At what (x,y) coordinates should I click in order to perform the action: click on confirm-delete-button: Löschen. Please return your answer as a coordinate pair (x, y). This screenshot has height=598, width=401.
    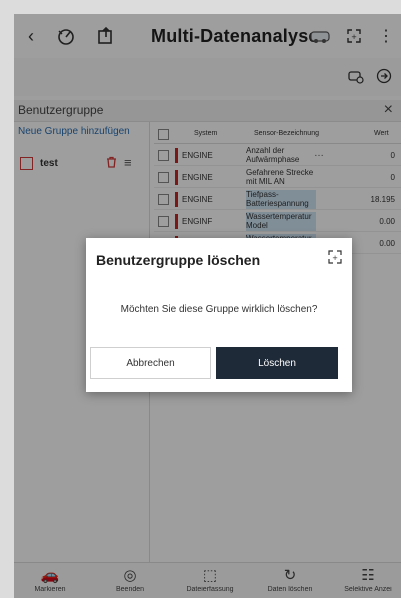
    Looking at the image, I should click on (277, 363).